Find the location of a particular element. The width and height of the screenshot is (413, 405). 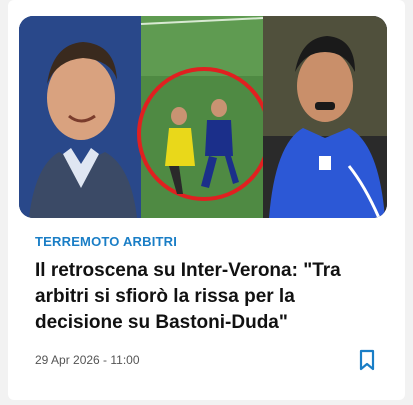

bookmark-icon is located at coordinates (367, 360).